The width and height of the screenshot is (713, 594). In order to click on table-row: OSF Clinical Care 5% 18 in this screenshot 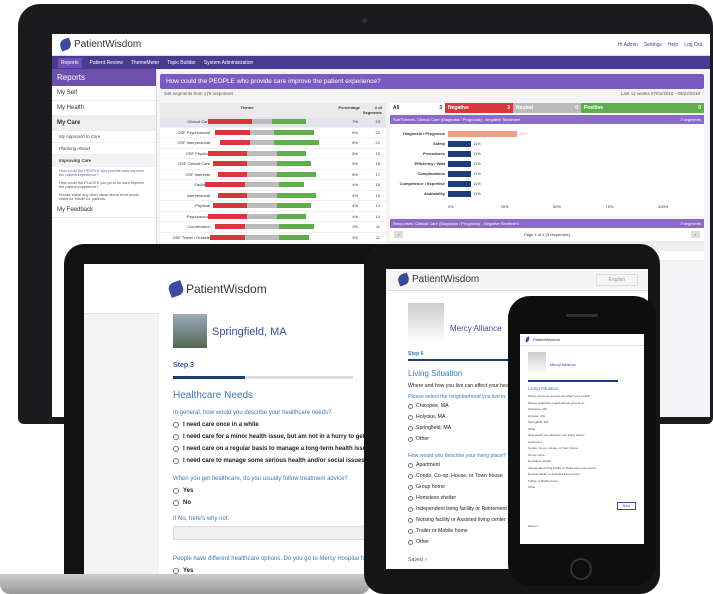, I will do `click(273, 164)`.